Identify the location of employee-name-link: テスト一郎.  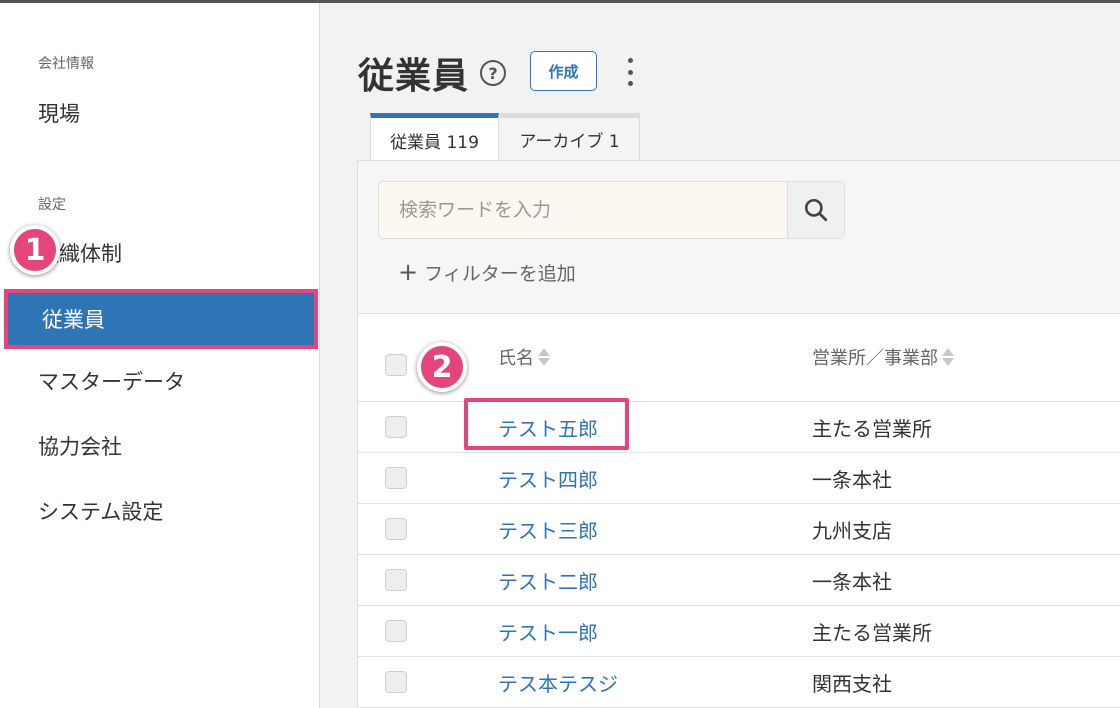
(548, 631).